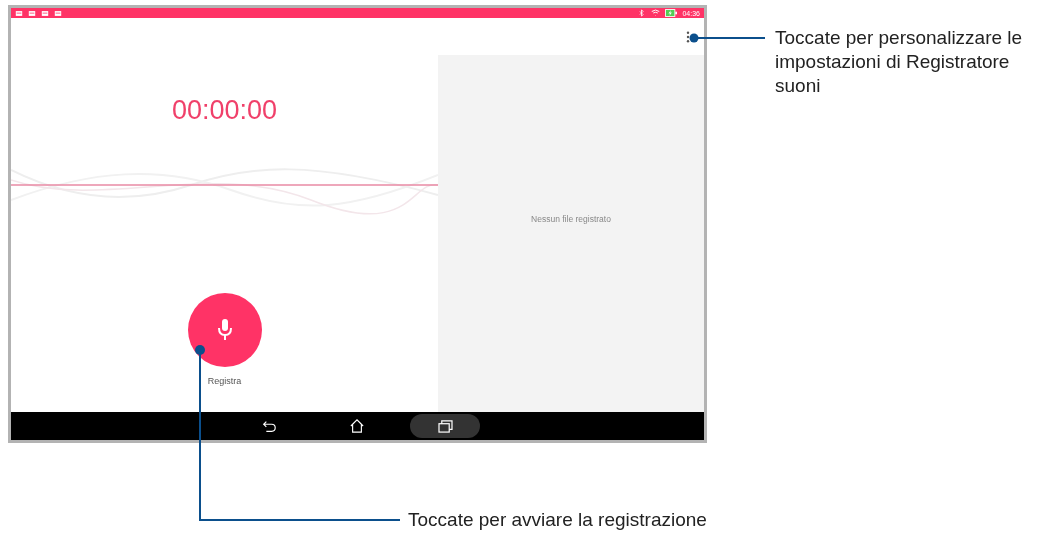 This screenshot has height=533, width=1038. Describe the element at coordinates (224, 330) in the screenshot. I see `microphone-icon` at that location.